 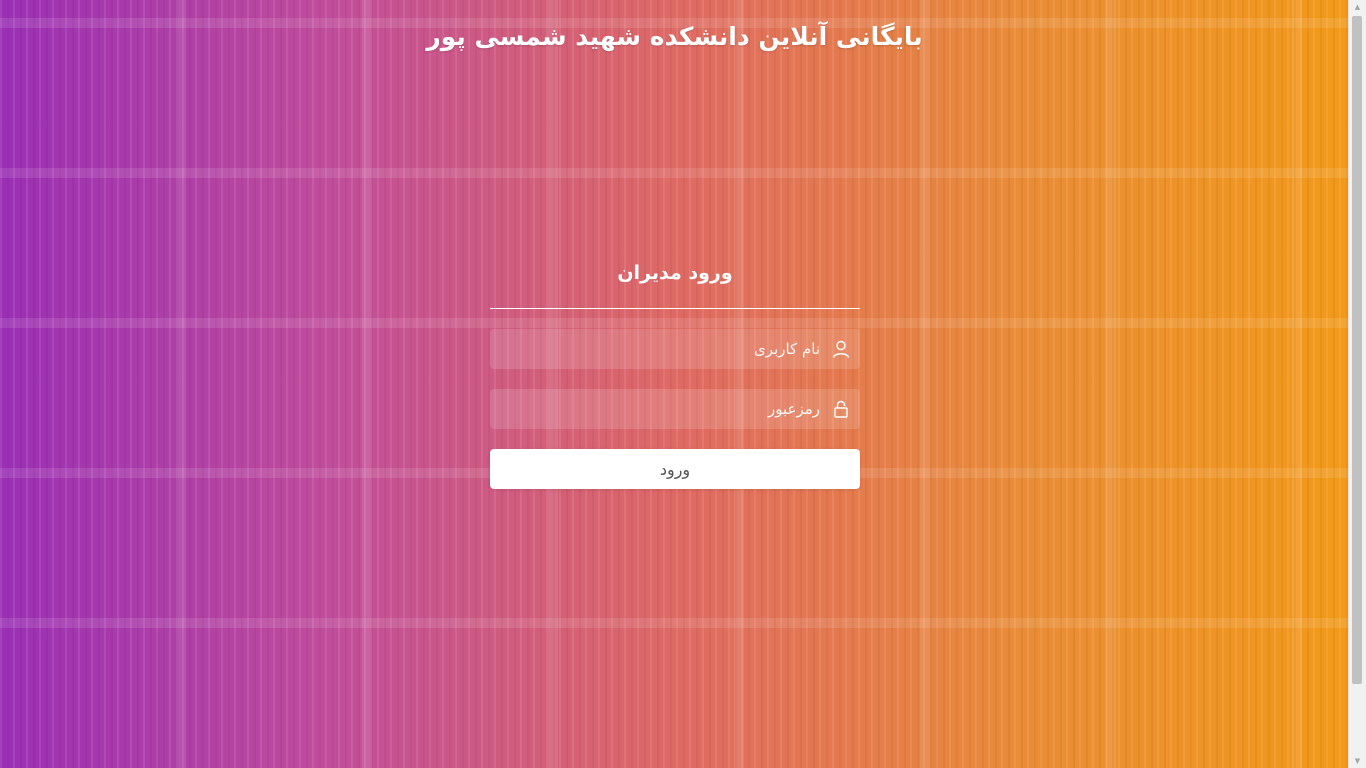 I want to click on heading-divider, so click(x=675, y=308).